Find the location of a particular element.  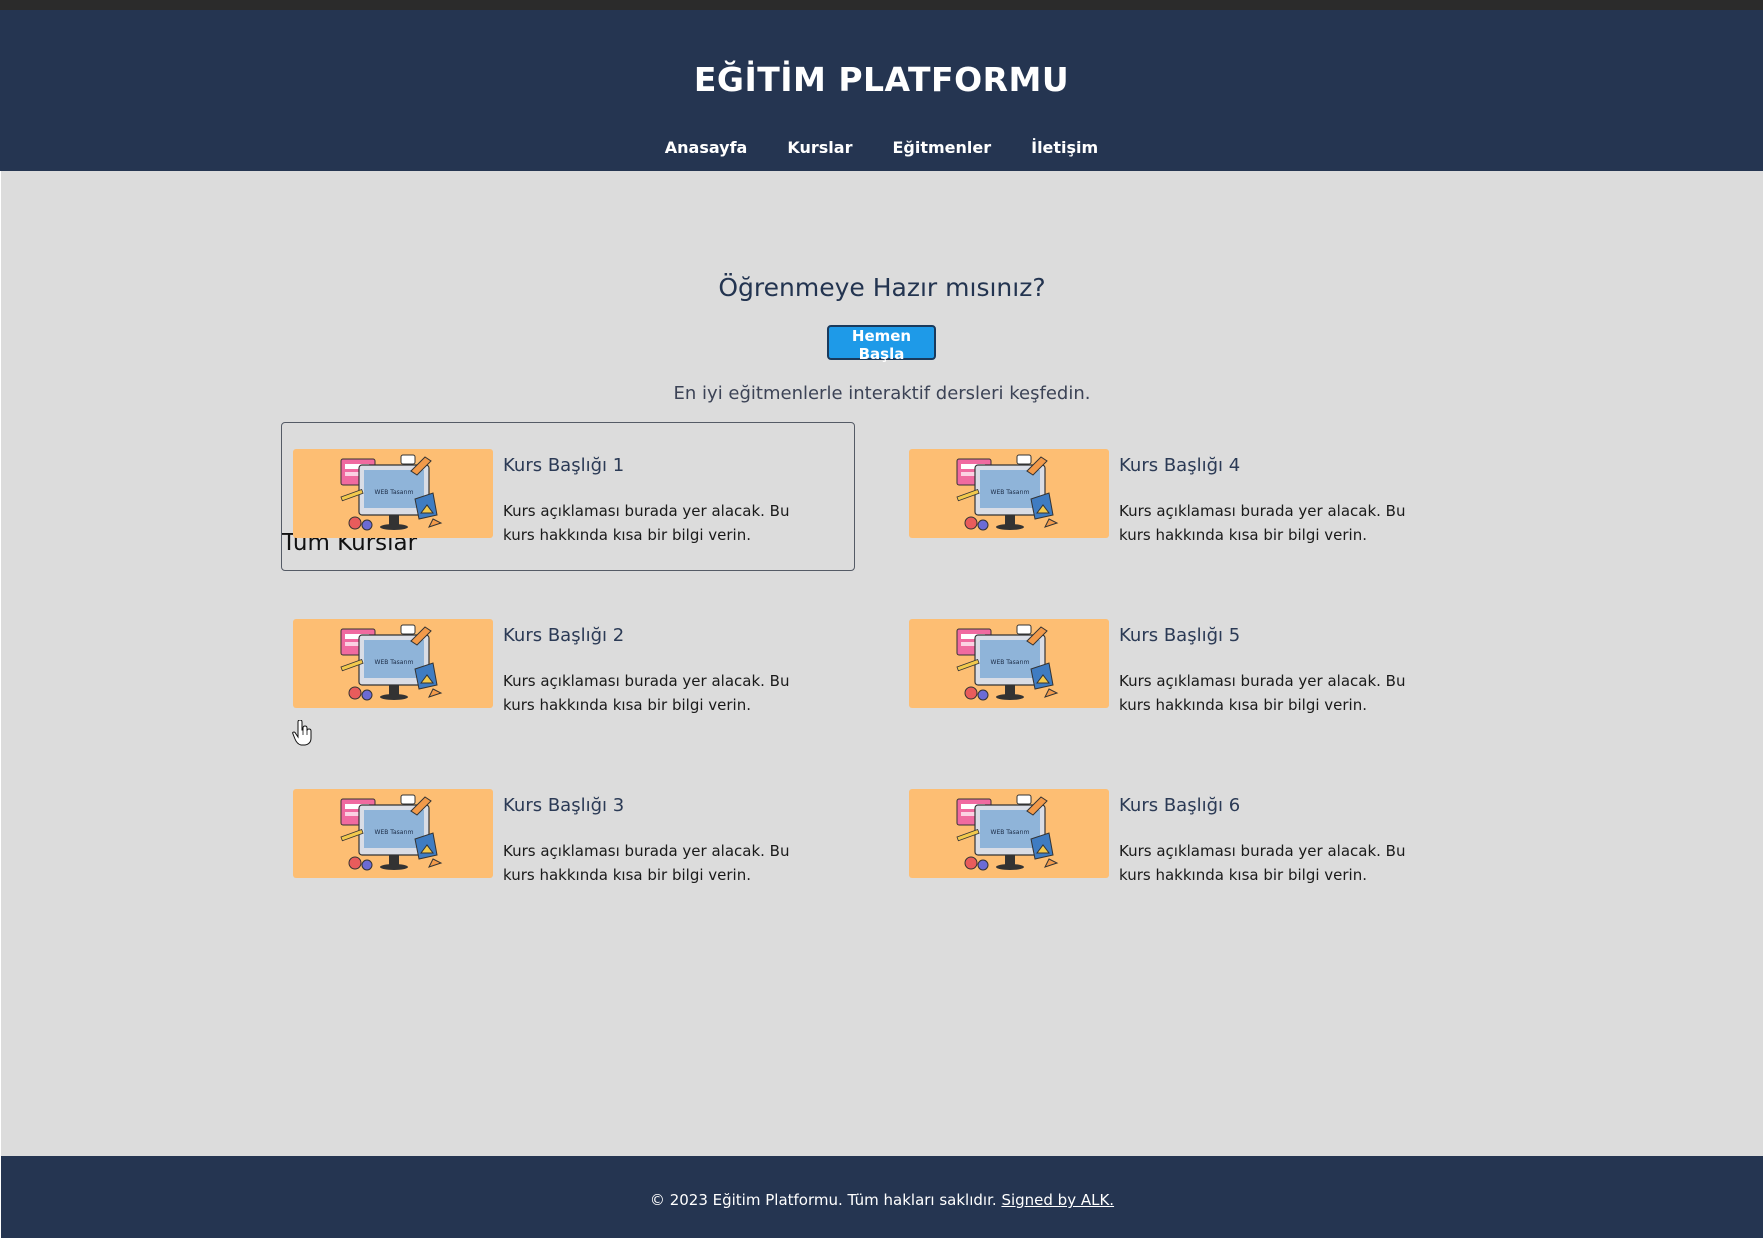

hand-cursor-icon is located at coordinates (302, 733).